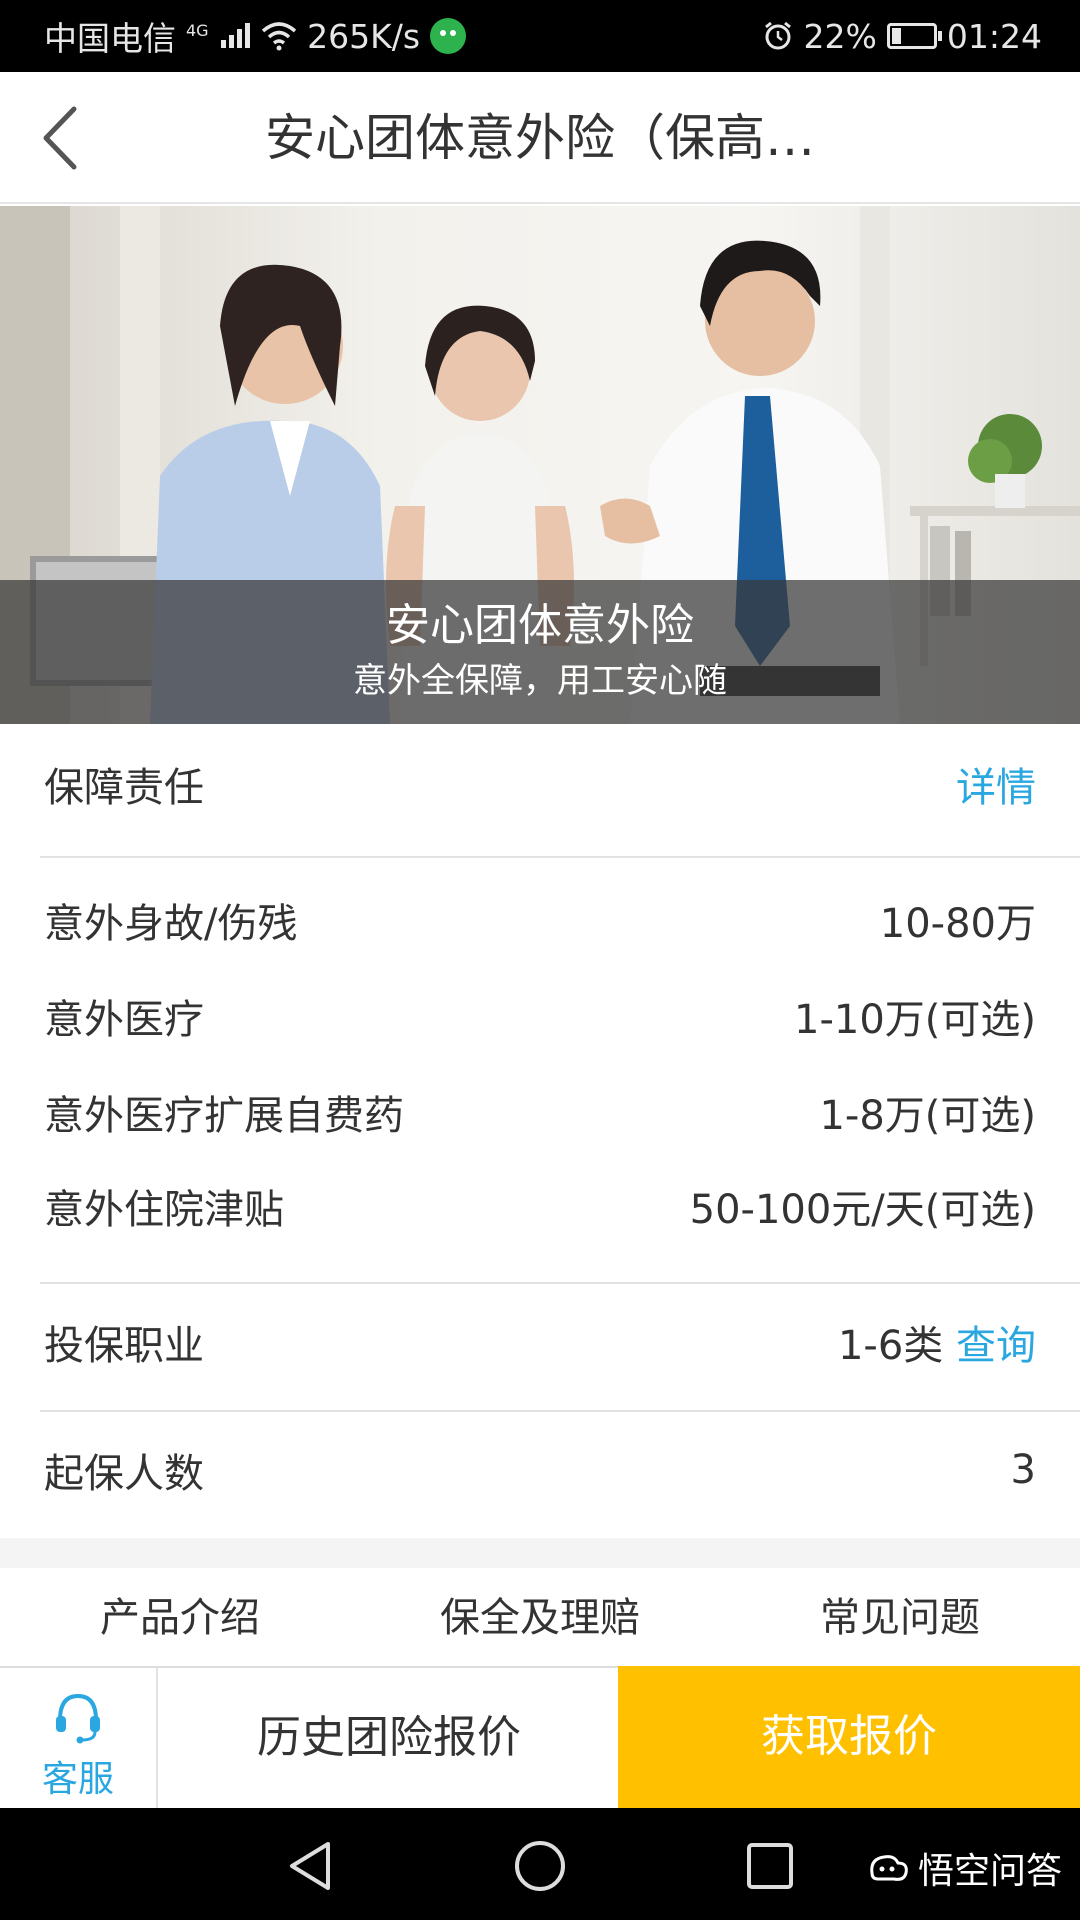 This screenshot has height=1920, width=1080. Describe the element at coordinates (540, 1112) in the screenshot. I see `coverage-item: 意外医疗扩展自费药 1-8万(可选)` at that location.